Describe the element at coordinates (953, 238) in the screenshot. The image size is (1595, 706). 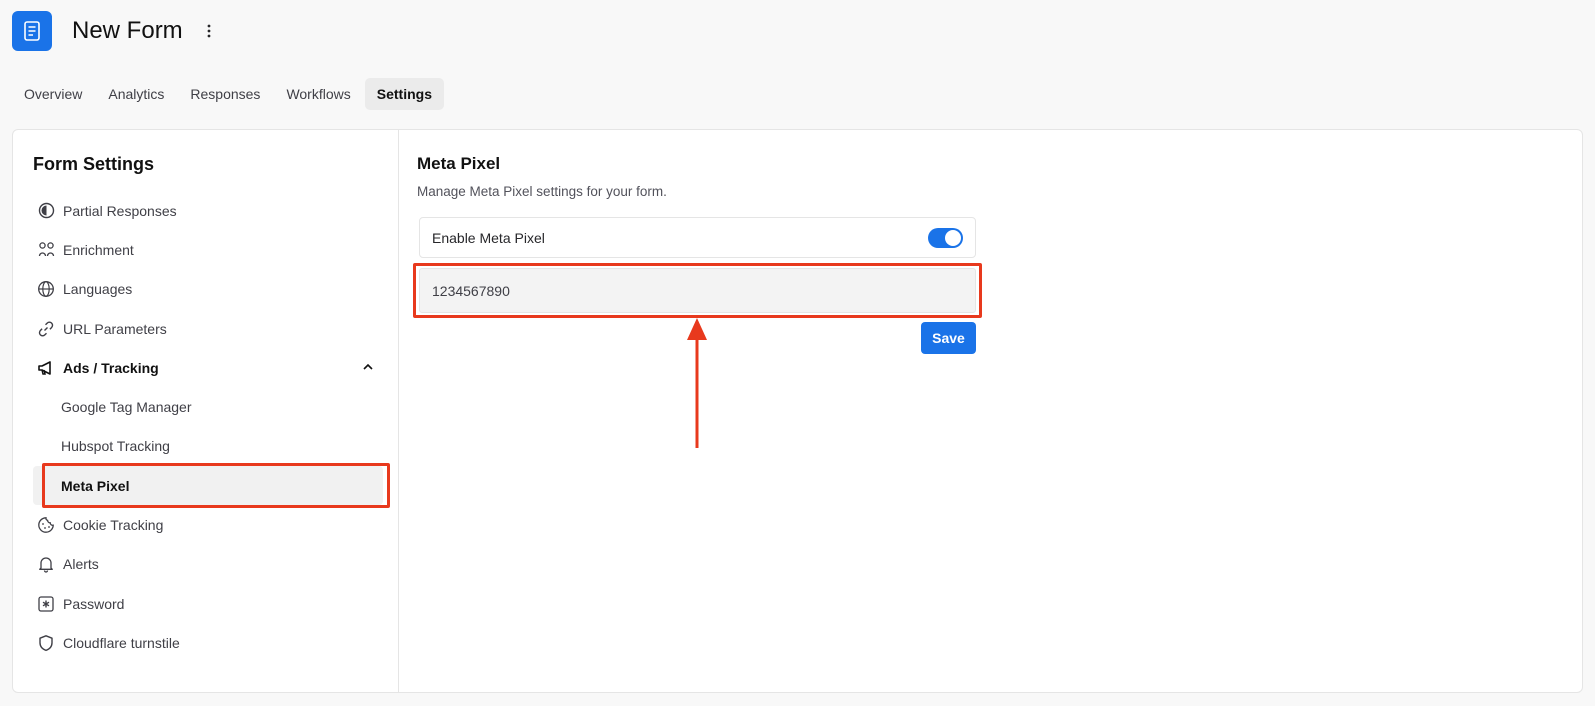
I see `toggle-knob` at that location.